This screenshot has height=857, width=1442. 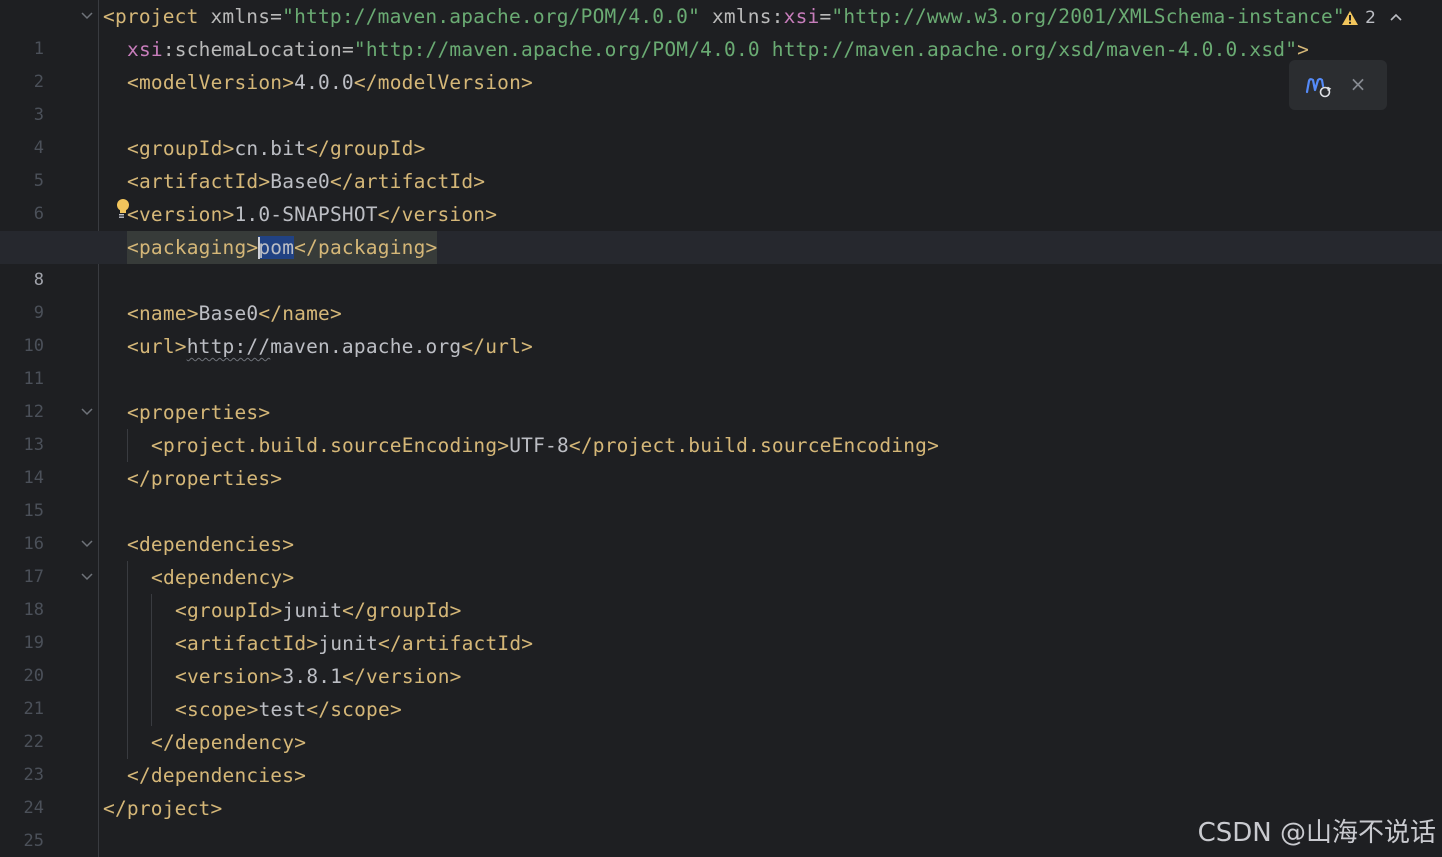 I want to click on xml-tag: <packaging>, so click(x=193, y=247).